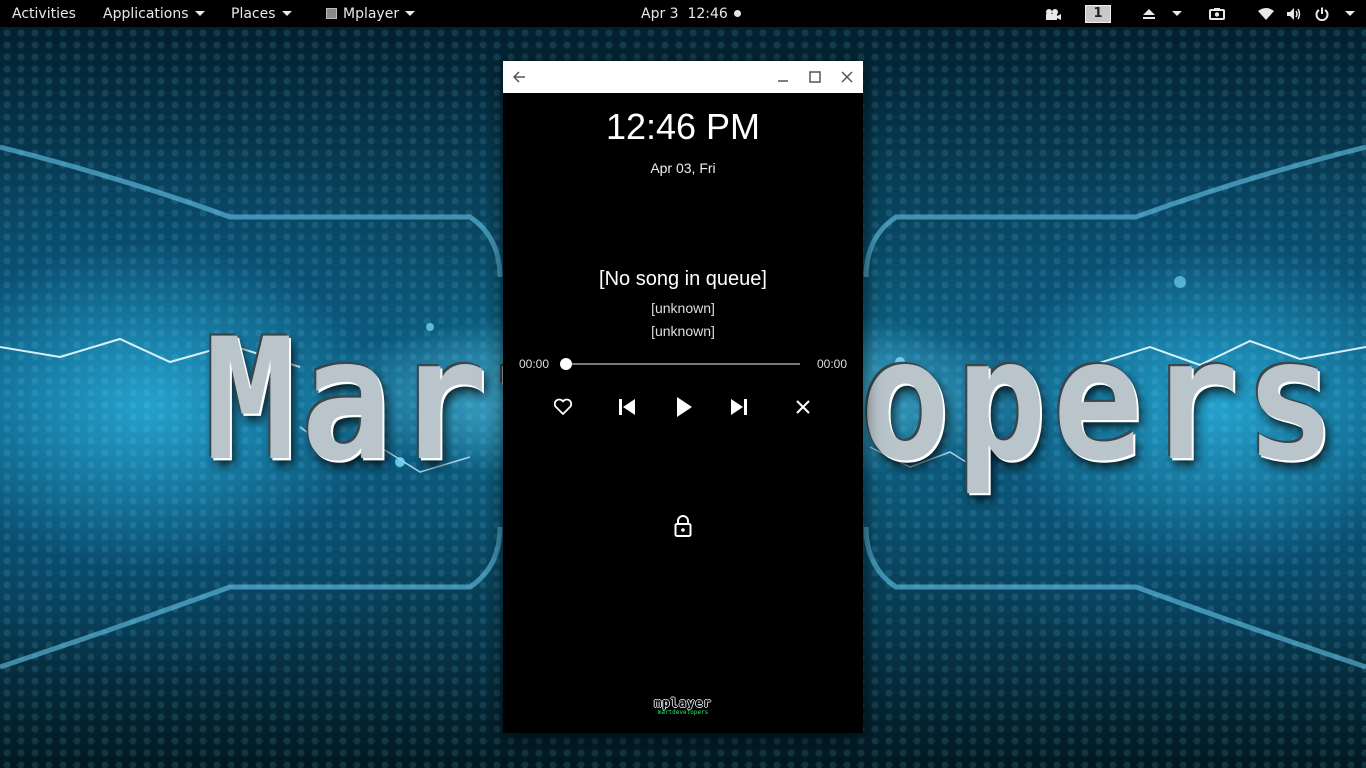 The width and height of the screenshot is (1366, 768). I want to click on volume-icon, so click(1294, 13).